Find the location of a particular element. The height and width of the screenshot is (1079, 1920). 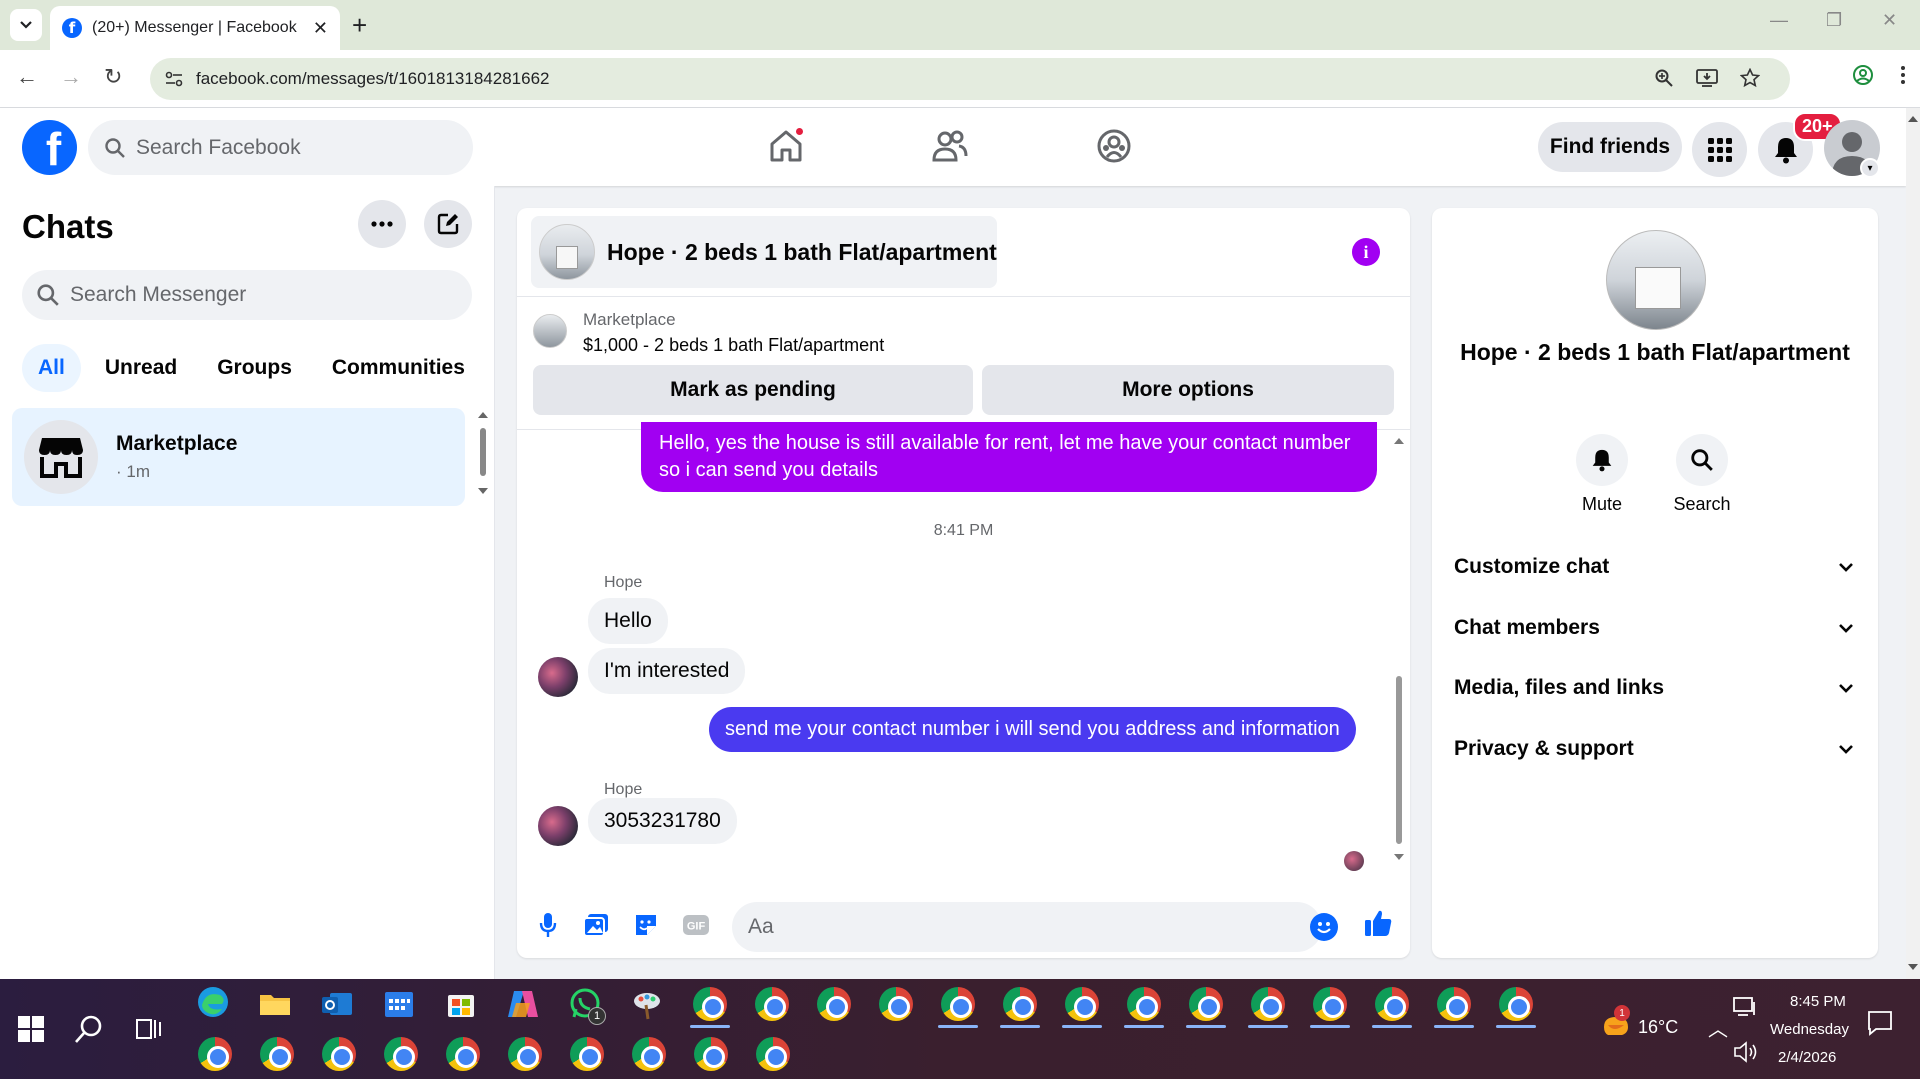

window-close-icon: ✕ is located at coordinates (1889, 20).